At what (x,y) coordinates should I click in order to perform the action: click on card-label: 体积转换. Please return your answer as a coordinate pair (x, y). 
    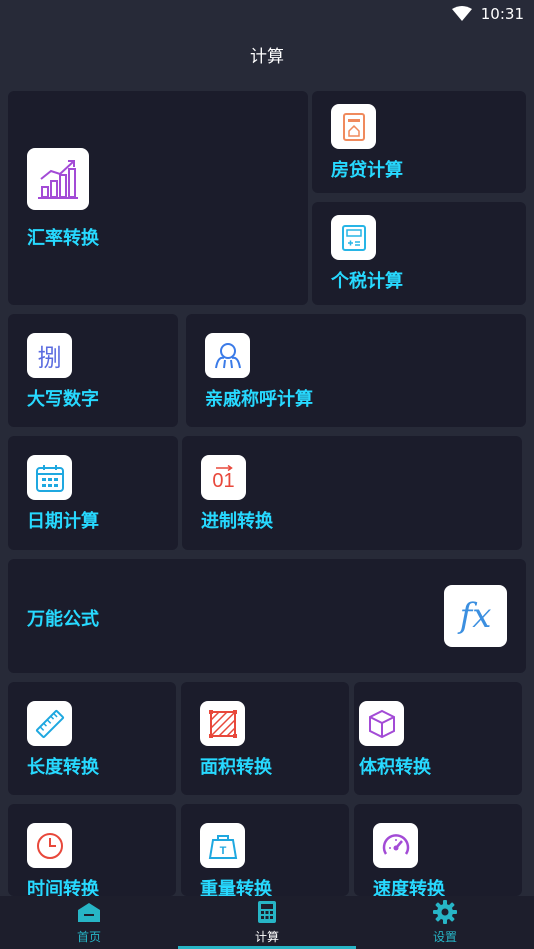
    Looking at the image, I should click on (395, 767).